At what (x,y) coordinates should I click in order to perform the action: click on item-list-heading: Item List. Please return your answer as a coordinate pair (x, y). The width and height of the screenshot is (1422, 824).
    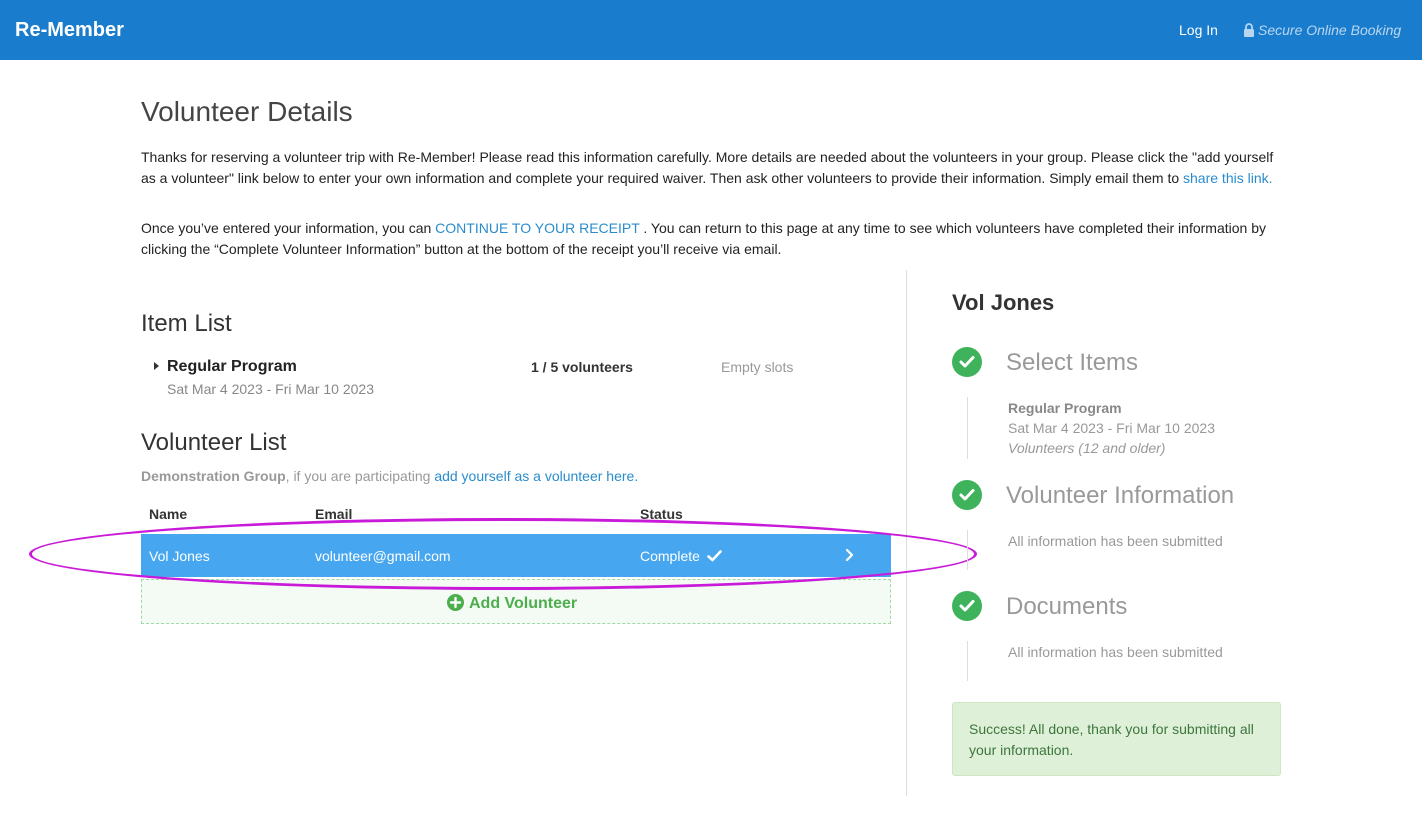
    Looking at the image, I should click on (186, 323).